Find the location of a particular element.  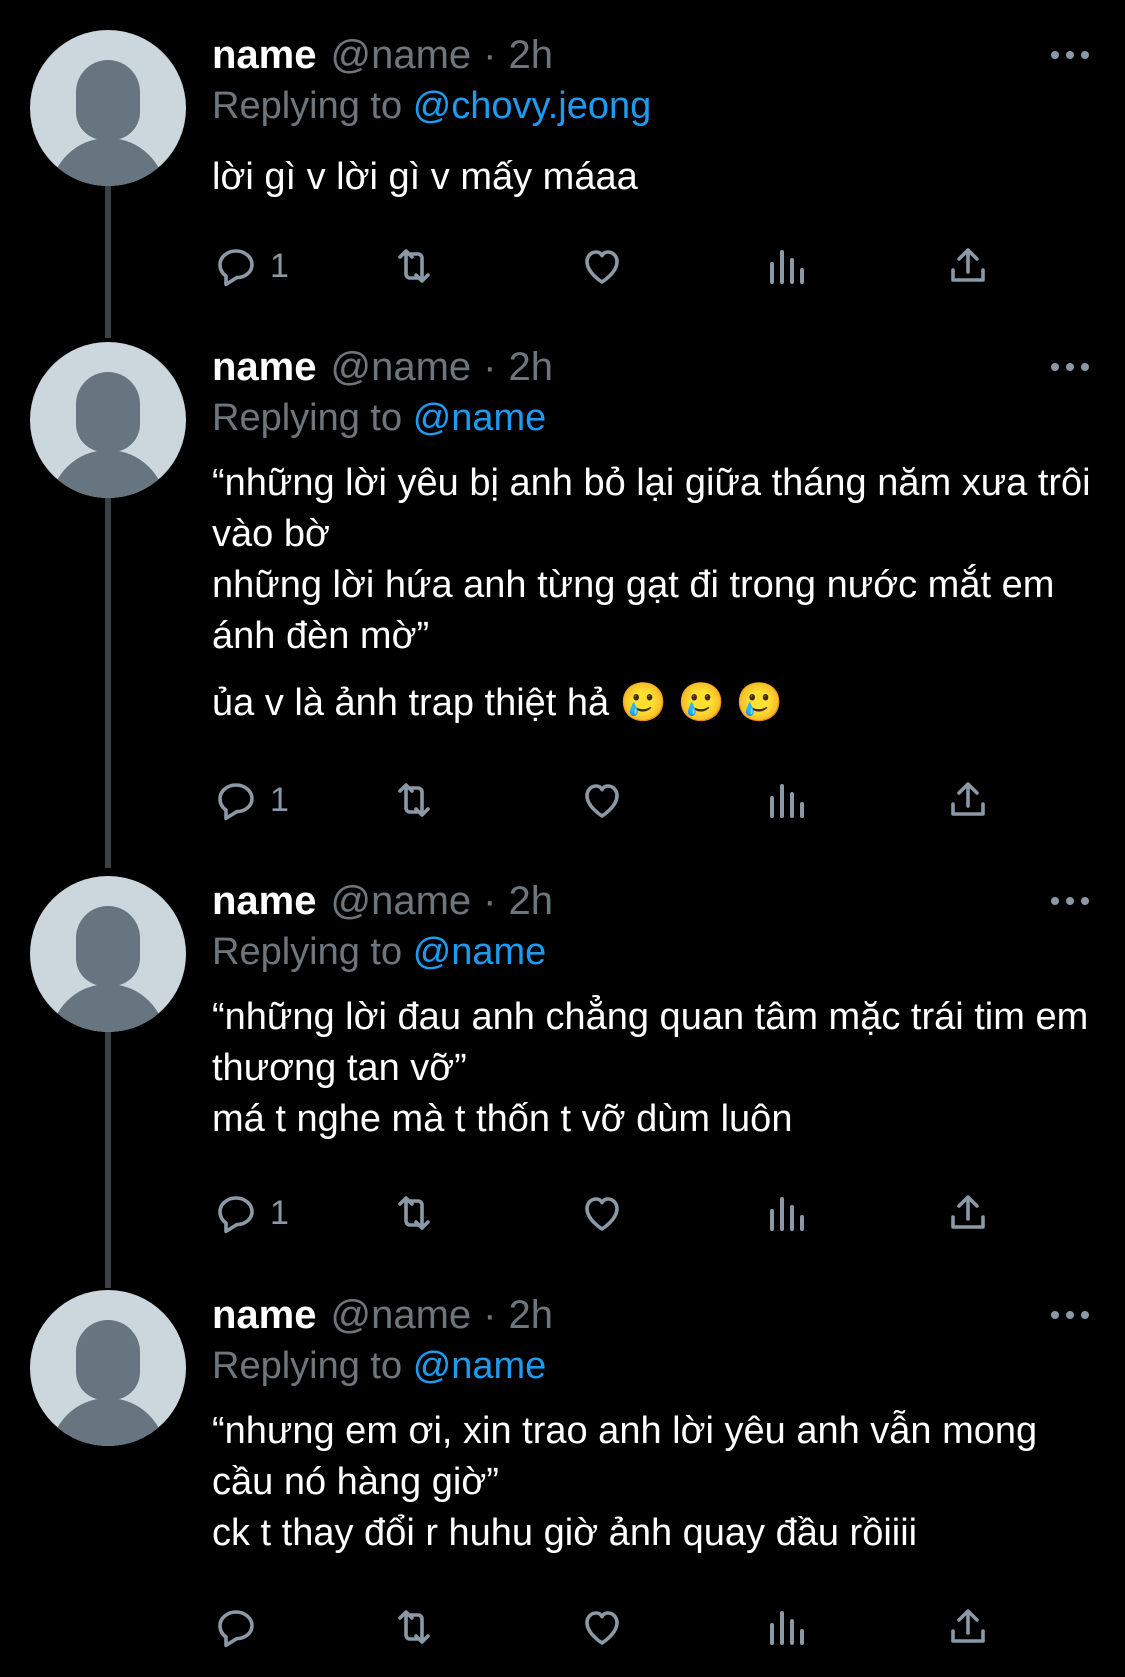

tweet-actions is located at coordinates (602, 1627).